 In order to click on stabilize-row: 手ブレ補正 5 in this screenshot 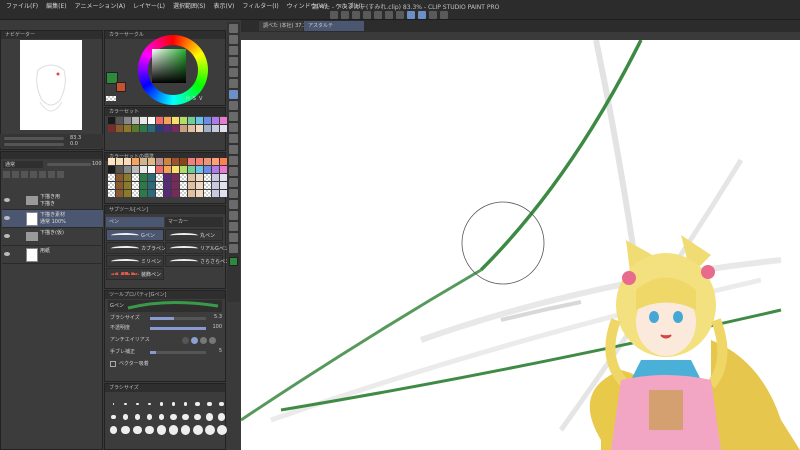, I will do `click(166, 352)`.